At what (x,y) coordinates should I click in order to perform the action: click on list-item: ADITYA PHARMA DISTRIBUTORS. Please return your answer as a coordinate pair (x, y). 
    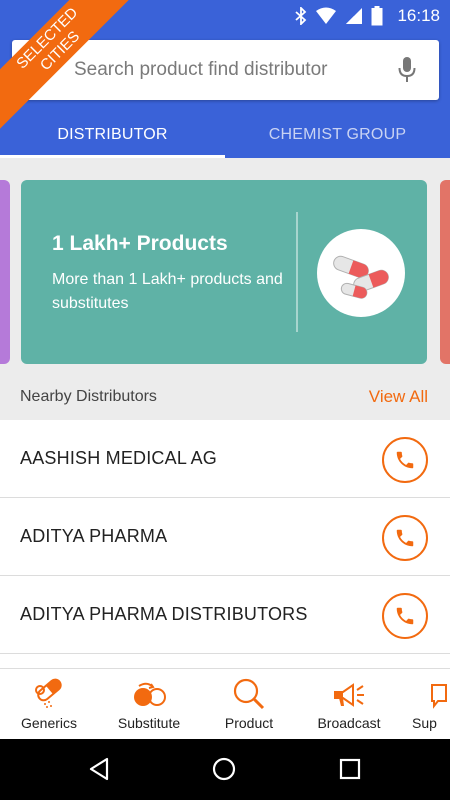
    Looking at the image, I should click on (225, 615).